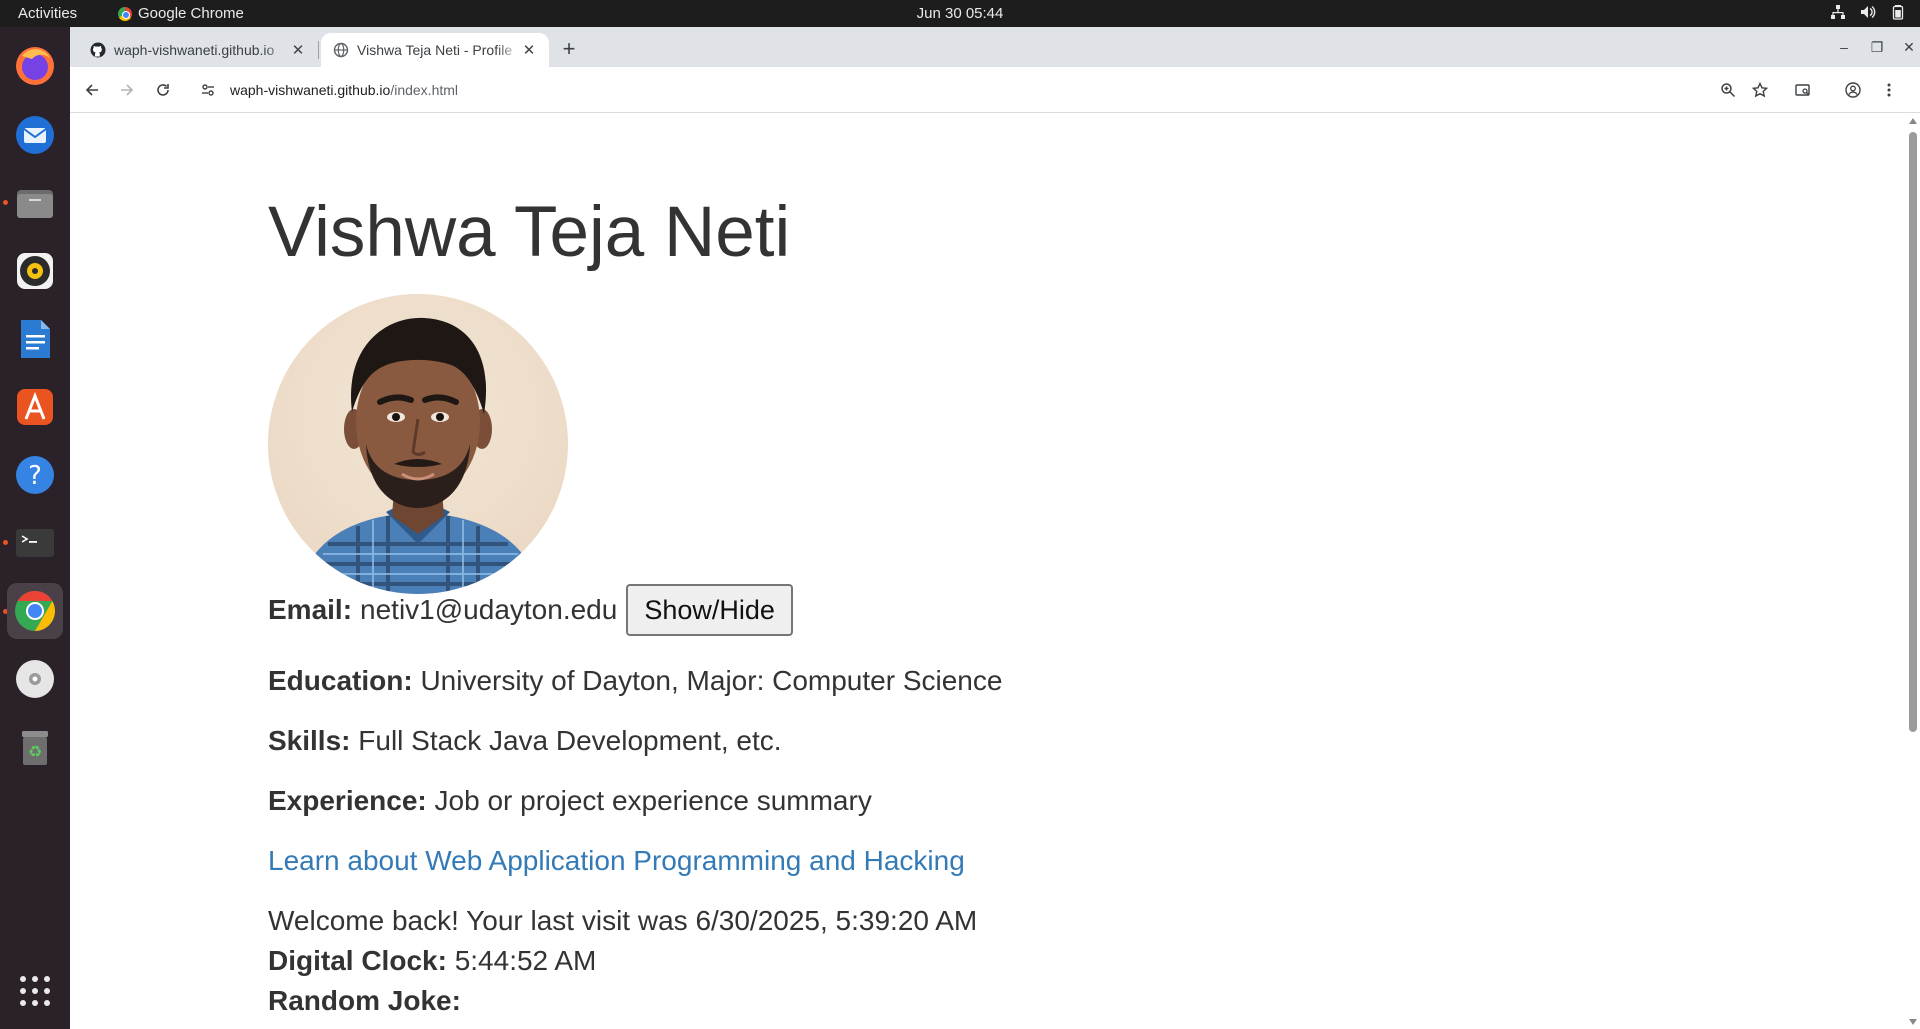  I want to click on github-icon, so click(98, 50).